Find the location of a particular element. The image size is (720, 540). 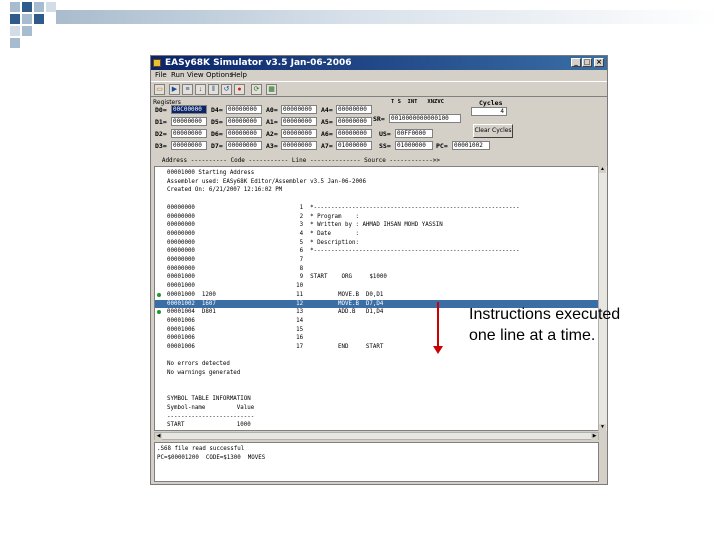

reg-label: D4= is located at coordinates (217, 110).